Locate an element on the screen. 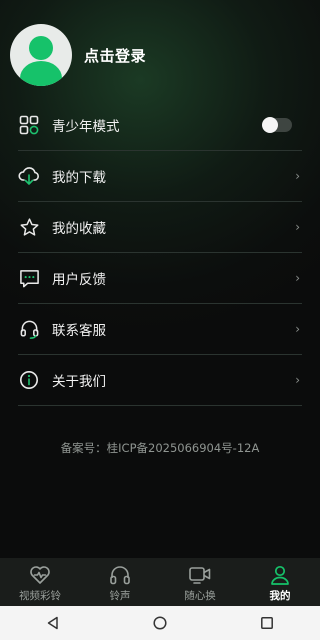 This screenshot has width=320, height=640. message-icon is located at coordinates (29, 278).